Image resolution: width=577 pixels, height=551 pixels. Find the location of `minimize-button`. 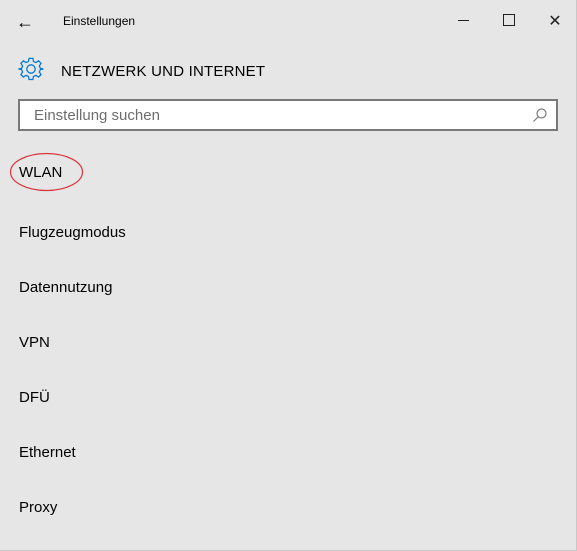

minimize-button is located at coordinates (463, 22).